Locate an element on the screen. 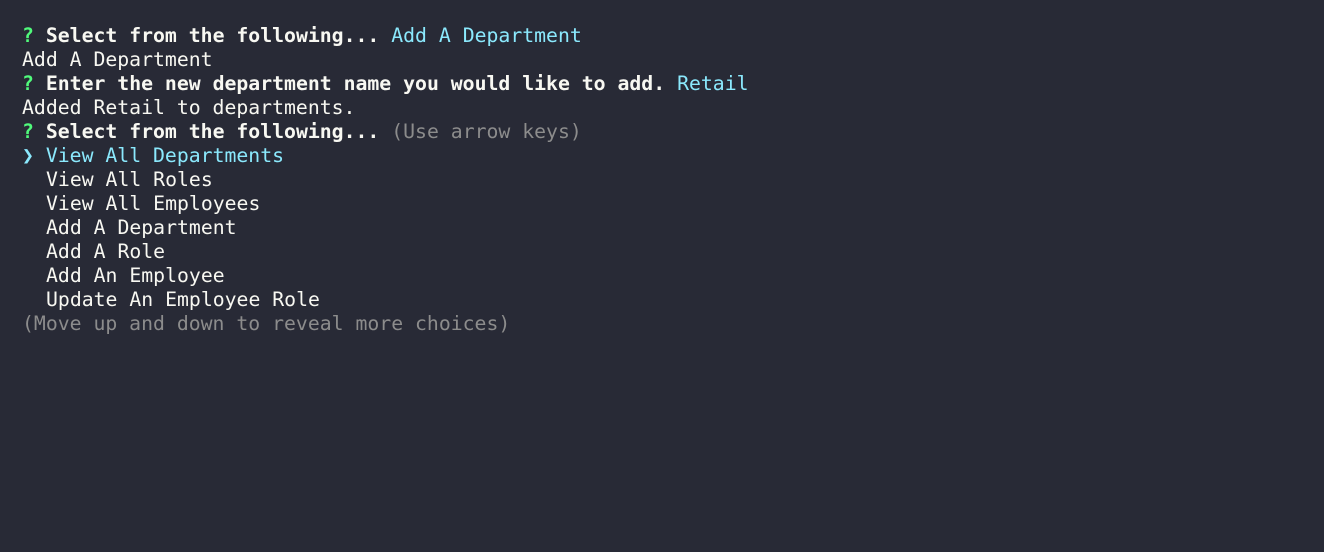  menu-choice: Update An Employee Role is located at coordinates (673, 300).